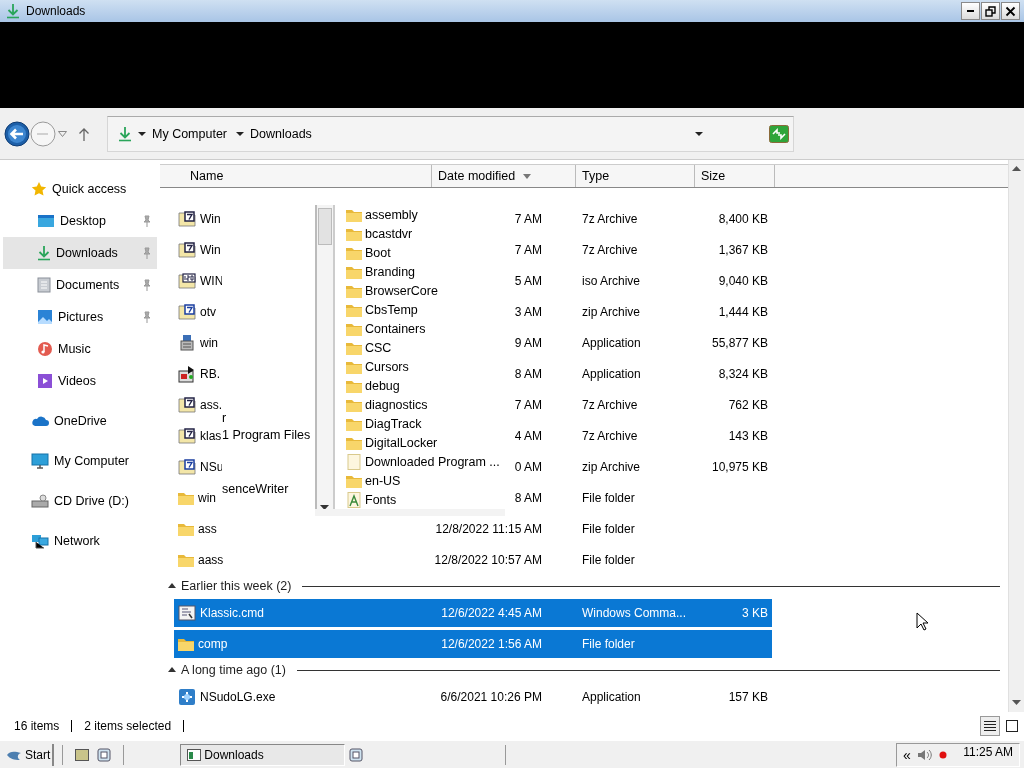 The width and height of the screenshot is (1024, 768). Describe the element at coordinates (134, 726) in the screenshot. I see `status-text: 2 items selected` at that location.